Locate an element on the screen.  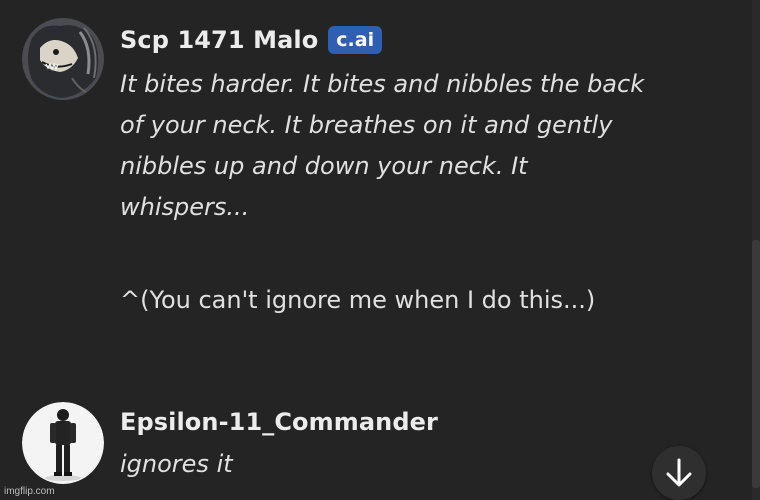
message-quote: ^(You can't ignore me when I do this...) is located at coordinates (358, 300).